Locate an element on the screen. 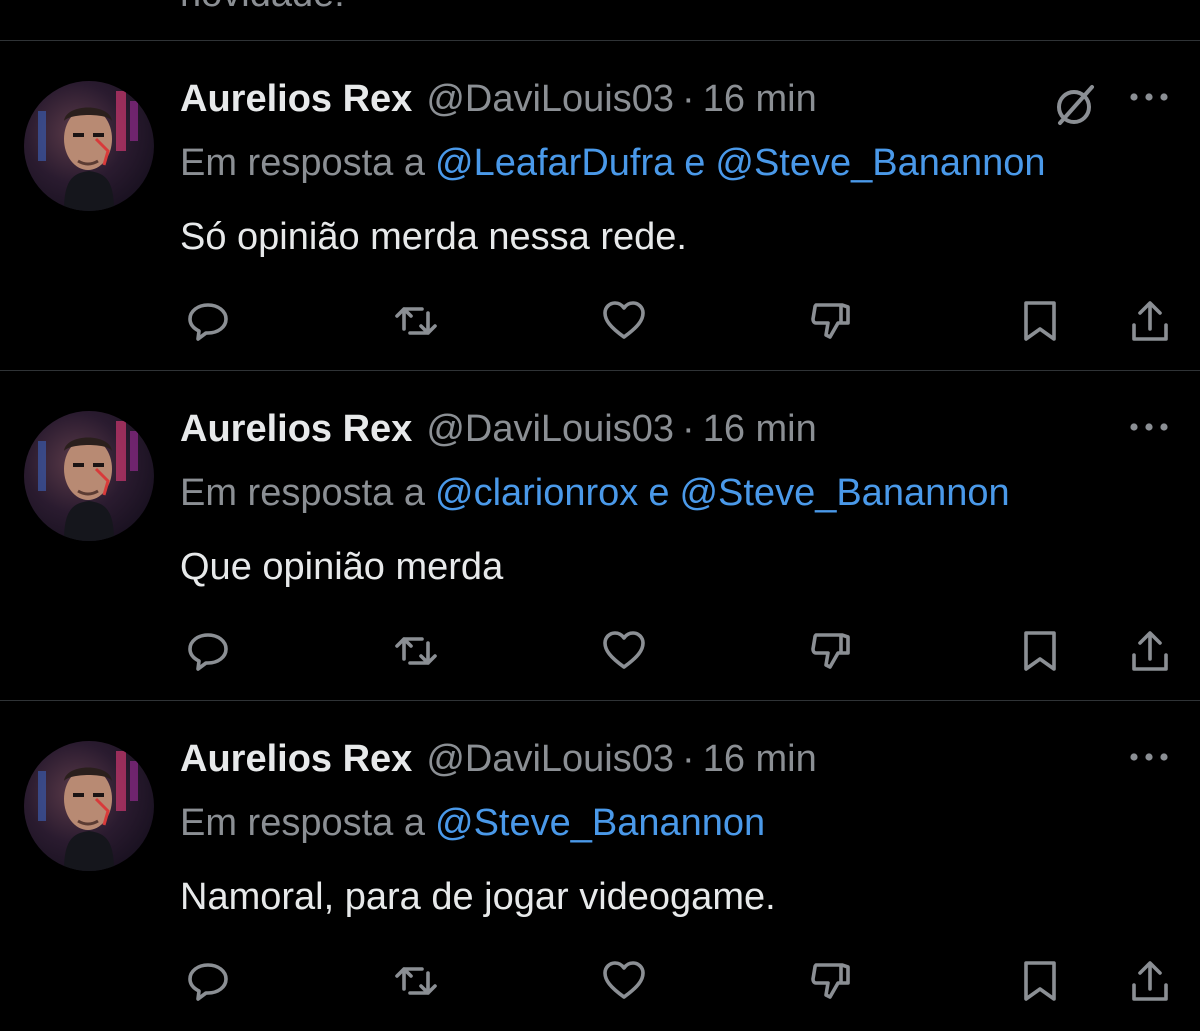  tweet-text: Que opinião merda is located at coordinates (342, 567).